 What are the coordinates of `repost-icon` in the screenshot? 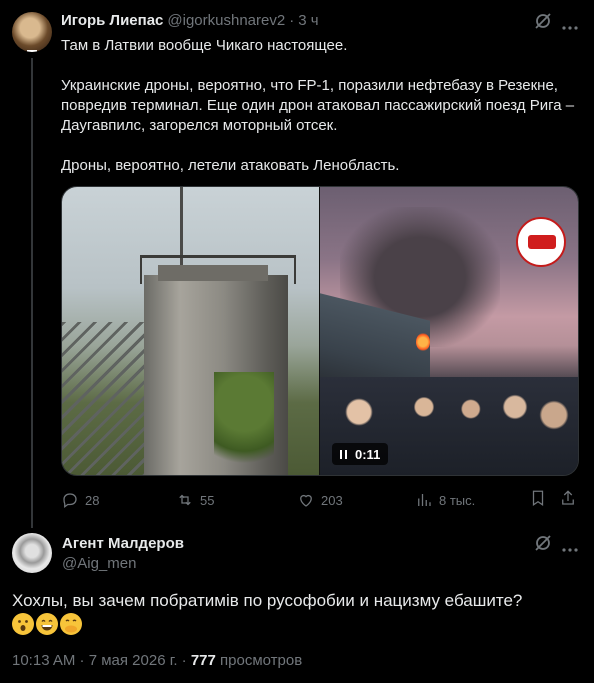 It's located at (185, 500).